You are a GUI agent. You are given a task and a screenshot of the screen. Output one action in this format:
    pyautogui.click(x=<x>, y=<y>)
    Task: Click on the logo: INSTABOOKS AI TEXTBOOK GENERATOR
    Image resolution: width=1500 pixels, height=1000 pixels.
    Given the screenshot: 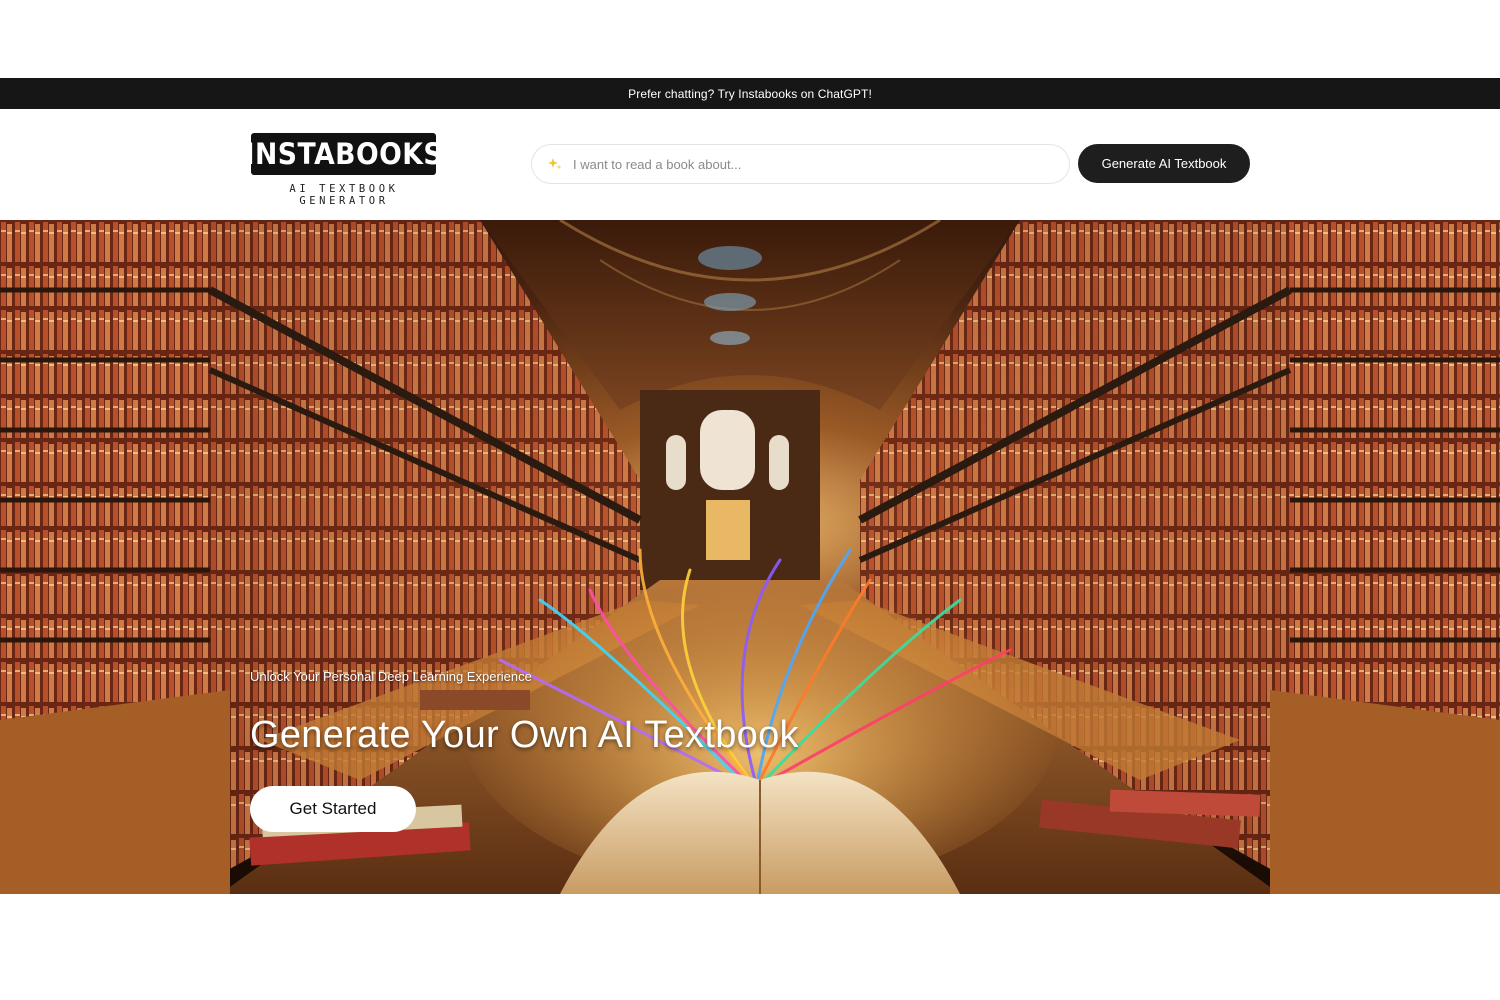 What is the action you would take?
    pyautogui.click(x=343, y=170)
    